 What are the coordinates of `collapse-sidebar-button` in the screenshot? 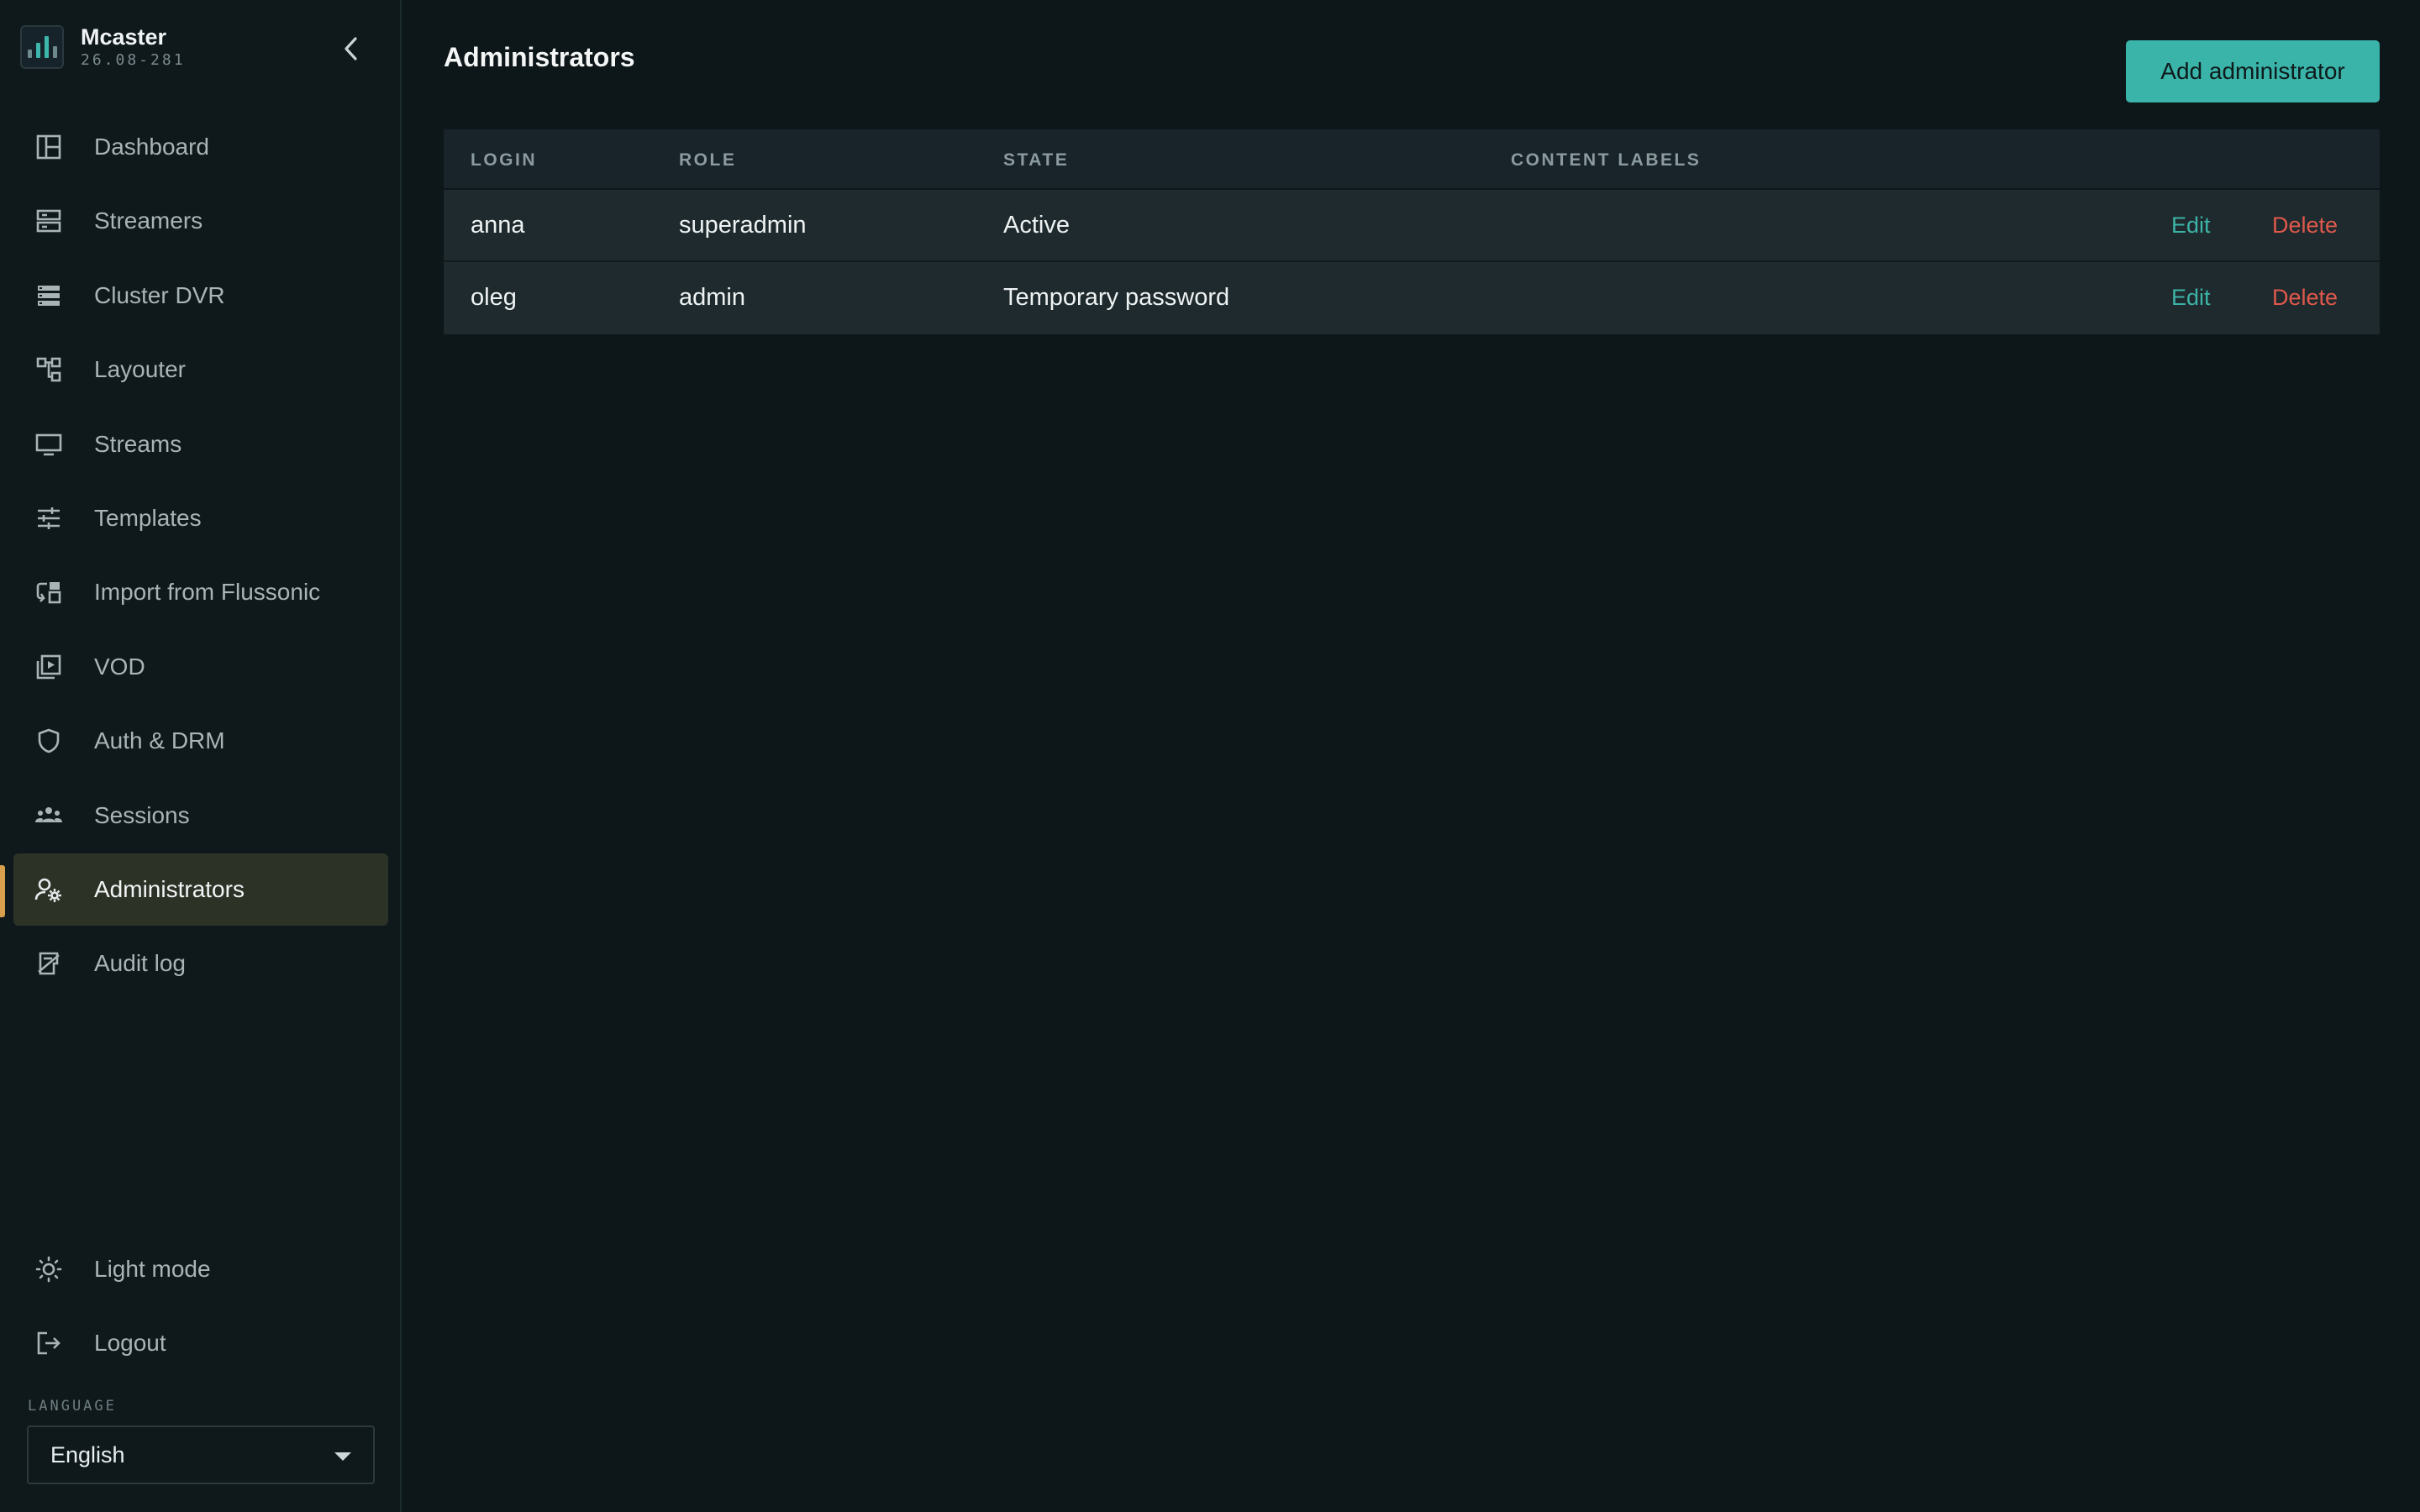 It's located at (351, 48).